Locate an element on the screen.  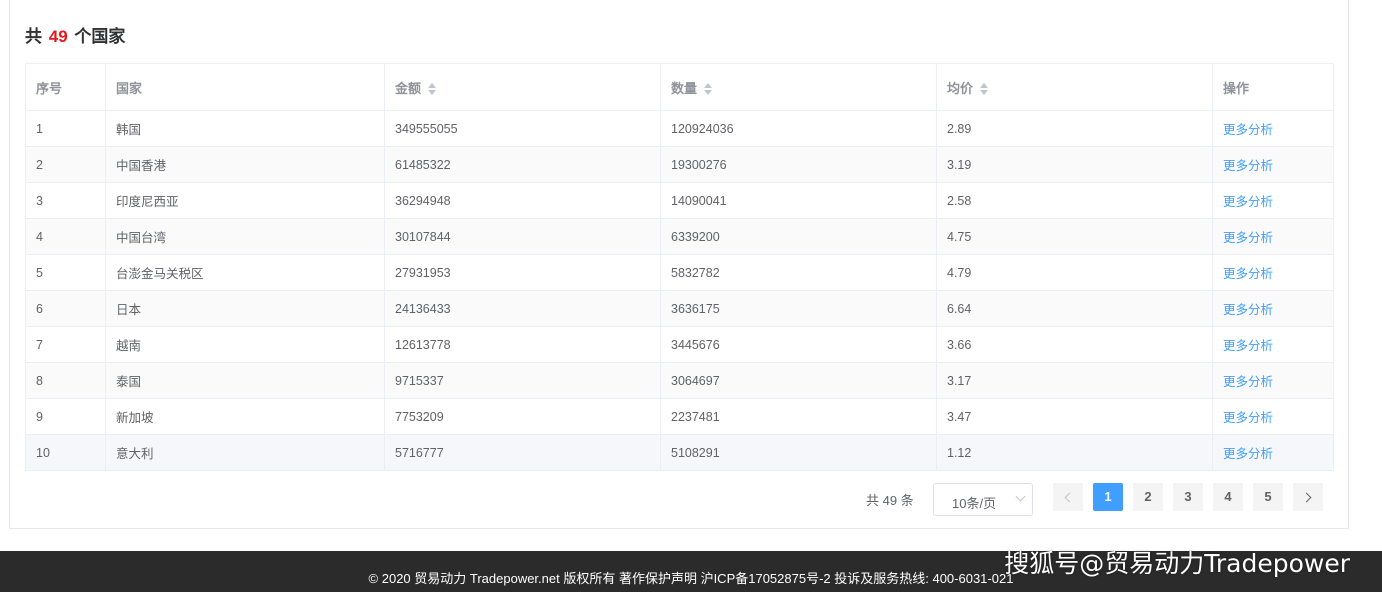
table-row: 7 越南 12613778 3445676 3.66 更多分析 is located at coordinates (679, 344).